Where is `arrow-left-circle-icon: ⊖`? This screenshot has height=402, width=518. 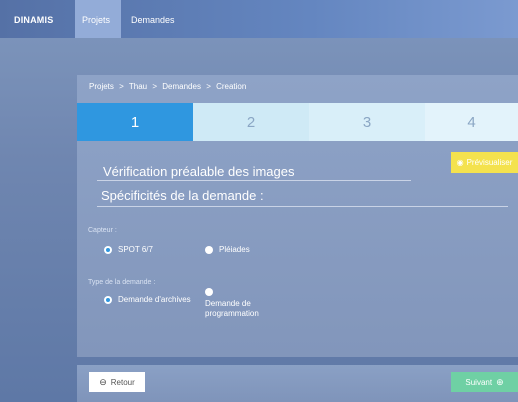 arrow-left-circle-icon: ⊖ is located at coordinates (103, 381).